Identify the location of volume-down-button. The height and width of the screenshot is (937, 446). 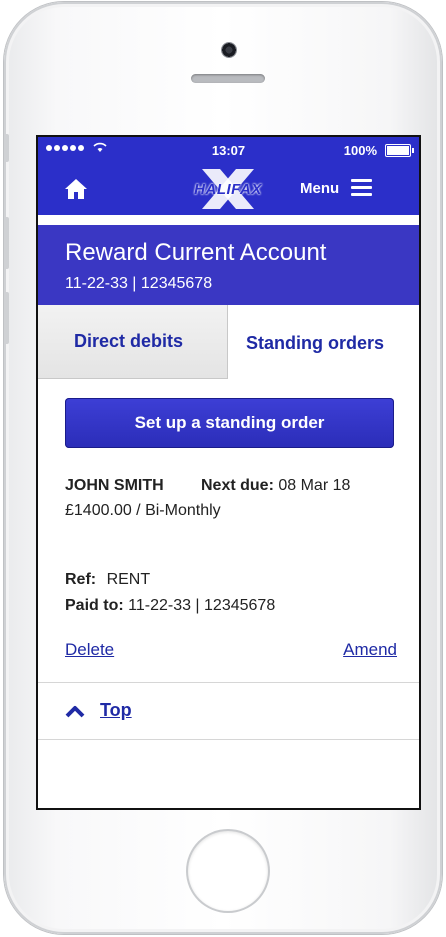
(6, 318).